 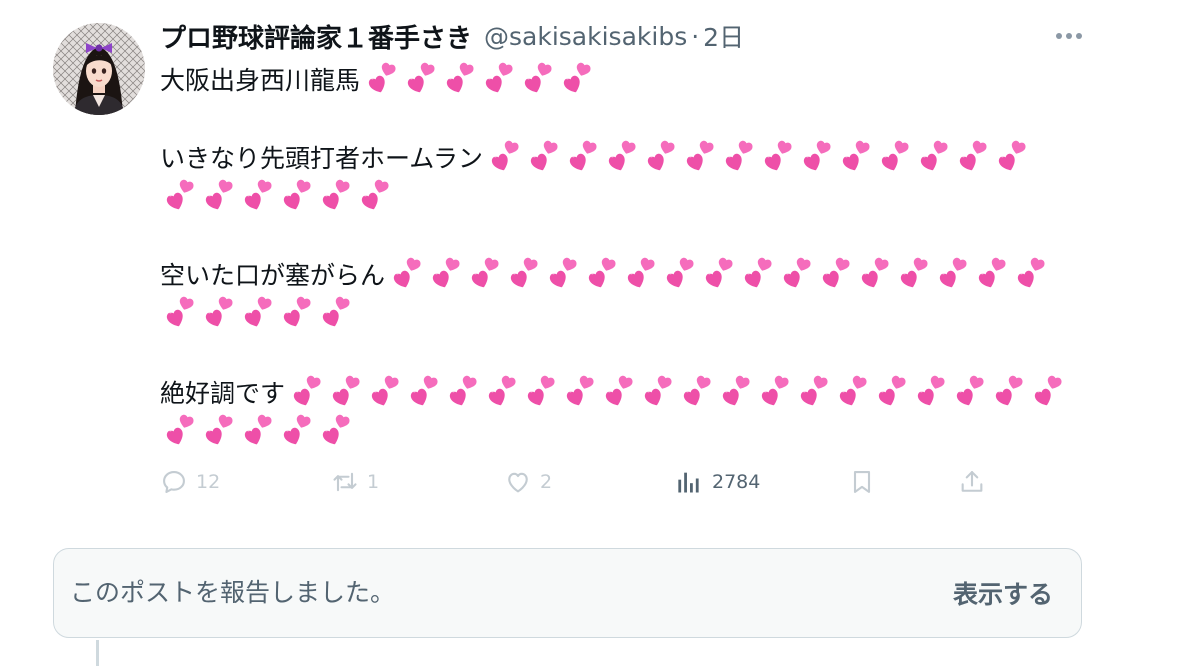 I want to click on report-message: このポストを報告しました。, so click(x=233, y=592).